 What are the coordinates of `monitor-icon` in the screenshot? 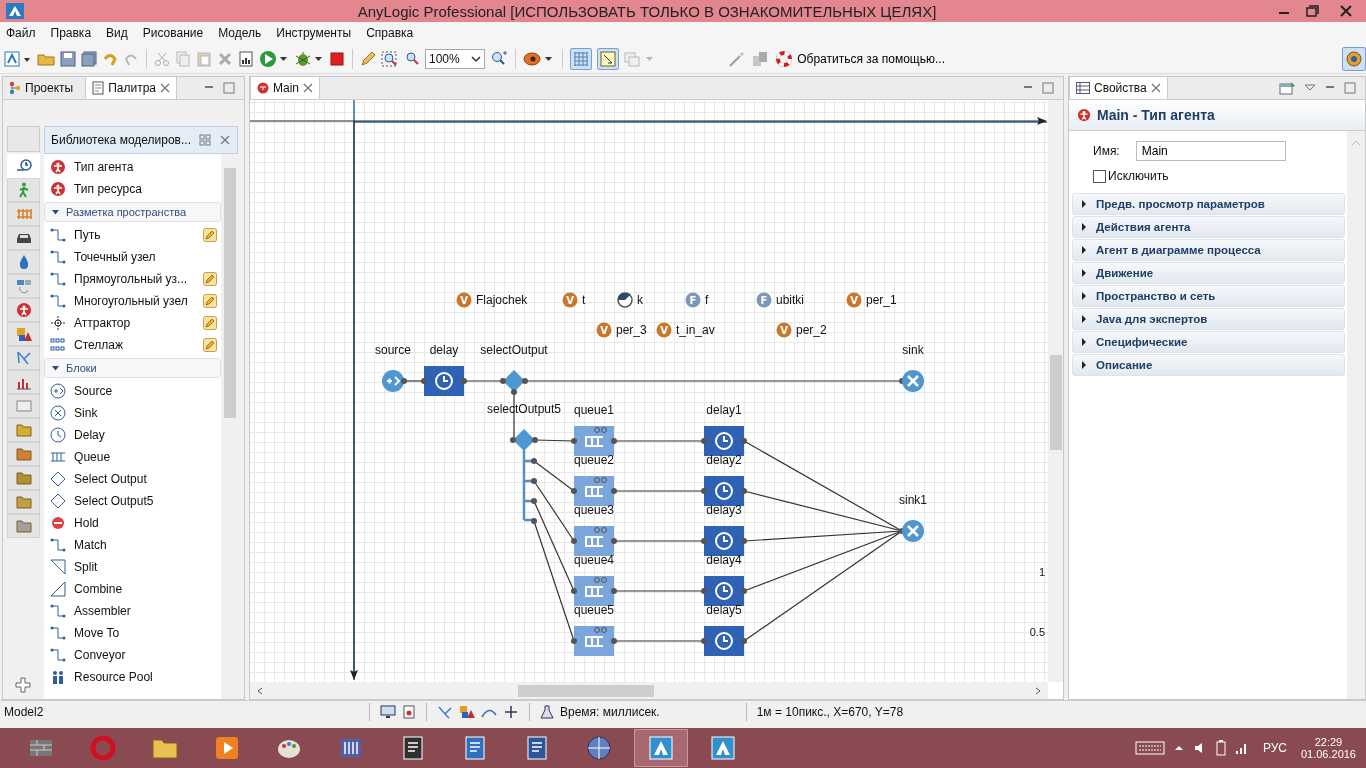 It's located at (388, 712).